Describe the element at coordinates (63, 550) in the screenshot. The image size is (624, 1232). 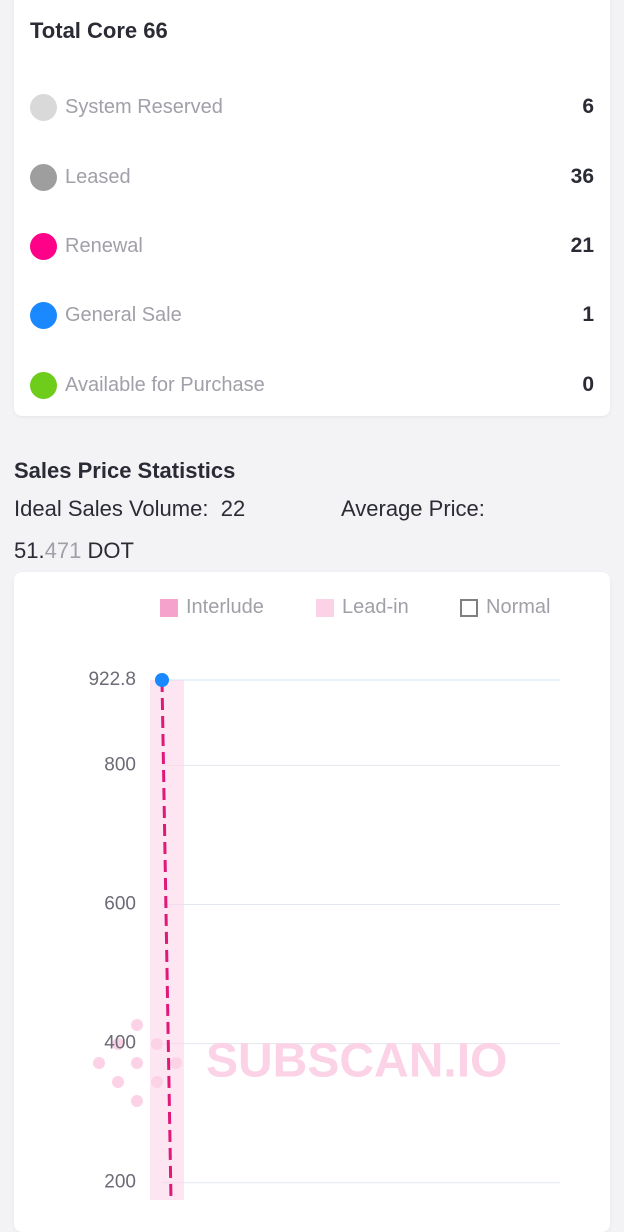
I see `average-price-decimals: 471` at that location.